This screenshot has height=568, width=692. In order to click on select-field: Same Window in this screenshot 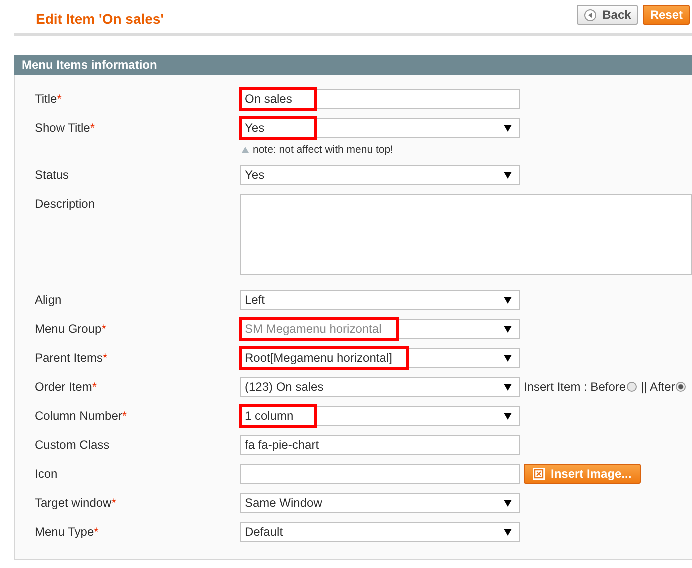, I will do `click(380, 503)`.